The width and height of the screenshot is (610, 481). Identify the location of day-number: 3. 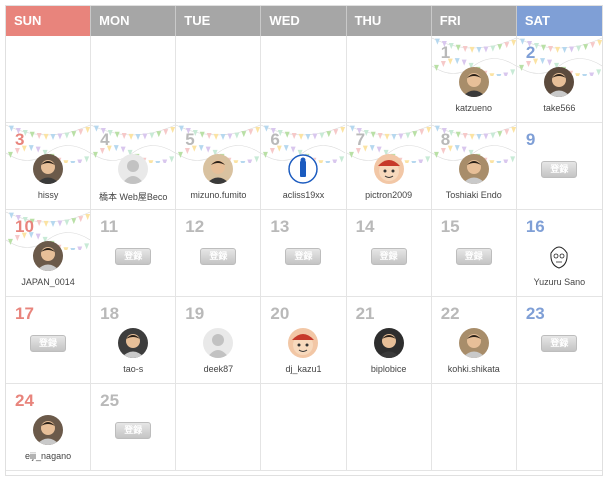
(20, 139).